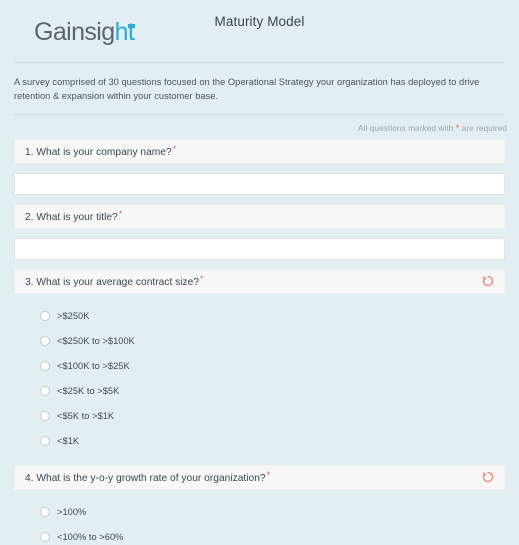 Image resolution: width=519 pixels, height=545 pixels. What do you see at coordinates (407, 127) in the screenshot?
I see `required-note-before: All questions marked with` at bounding box center [407, 127].